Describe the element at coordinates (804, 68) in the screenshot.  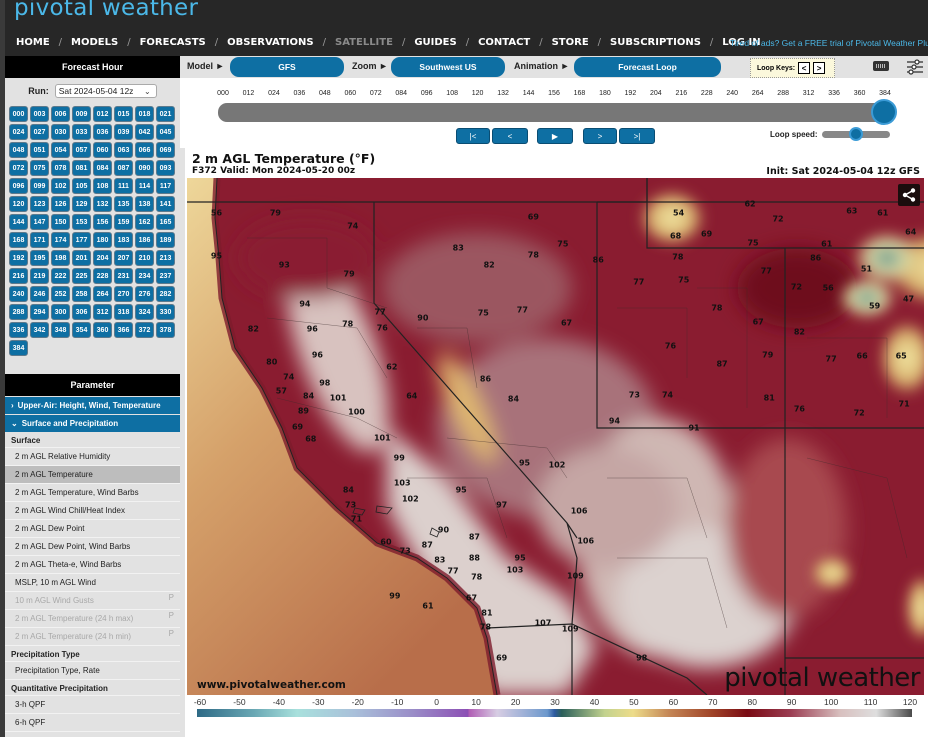
I see `loop-key-prev: <` at that location.